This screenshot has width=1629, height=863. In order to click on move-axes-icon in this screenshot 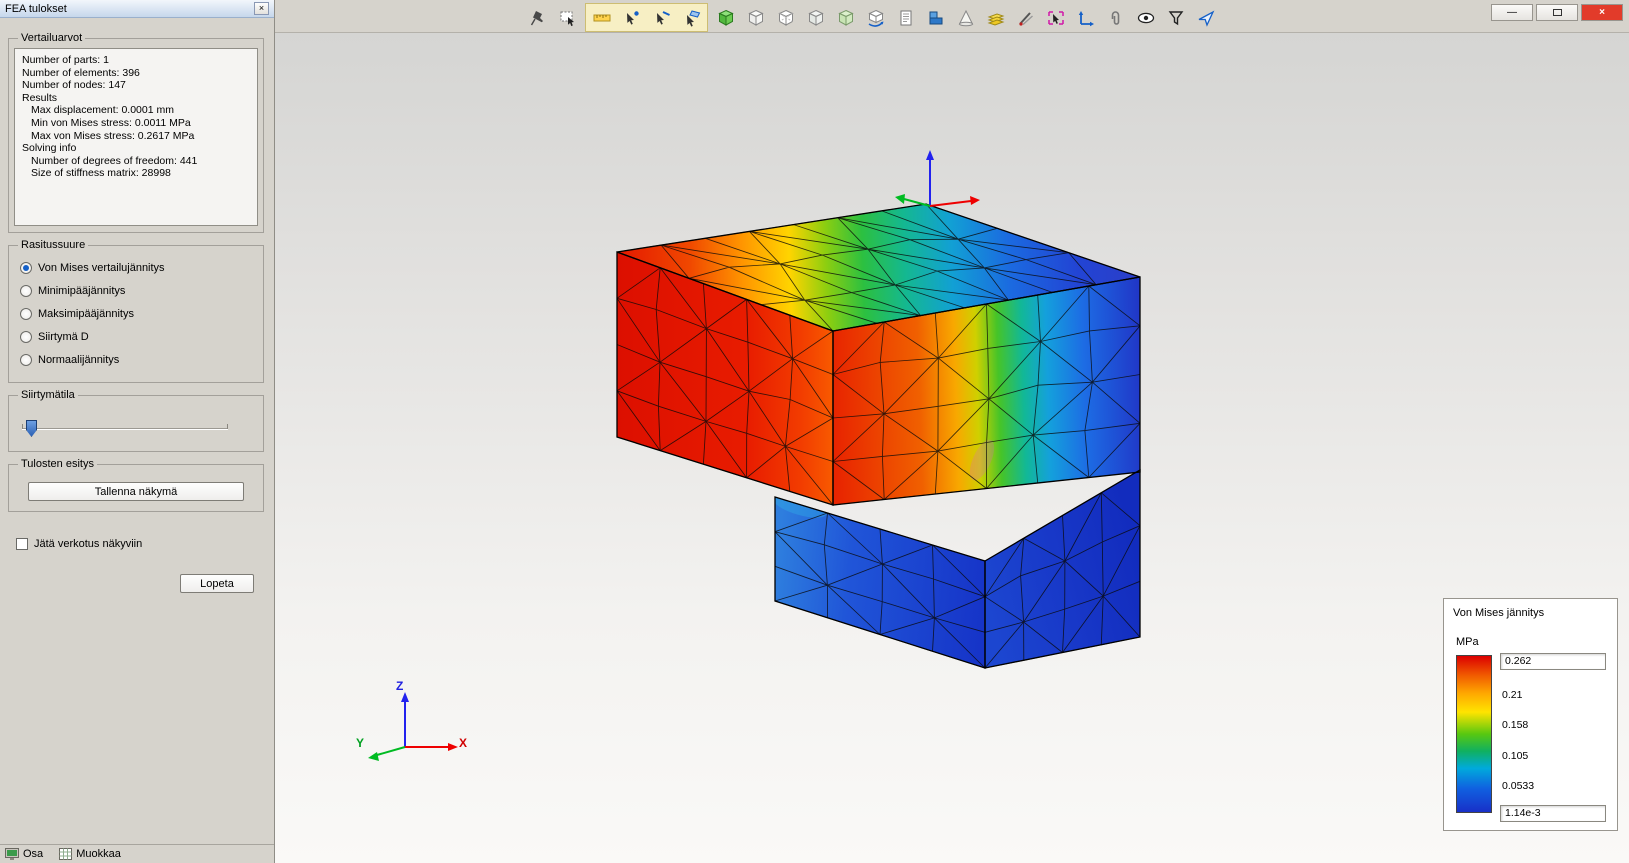, I will do `click(1085, 17)`.